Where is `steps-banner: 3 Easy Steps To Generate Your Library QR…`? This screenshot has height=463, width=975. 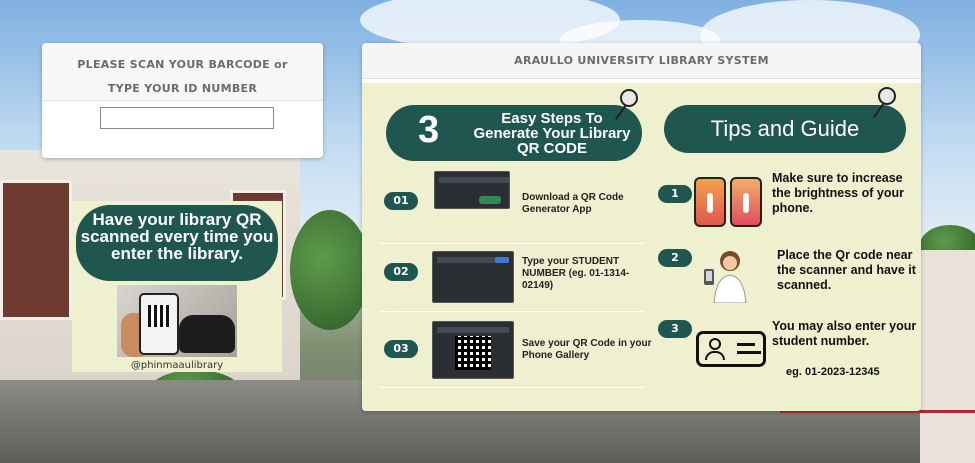
steps-banner: 3 Easy Steps To Generate Your Library QR… is located at coordinates (514, 133).